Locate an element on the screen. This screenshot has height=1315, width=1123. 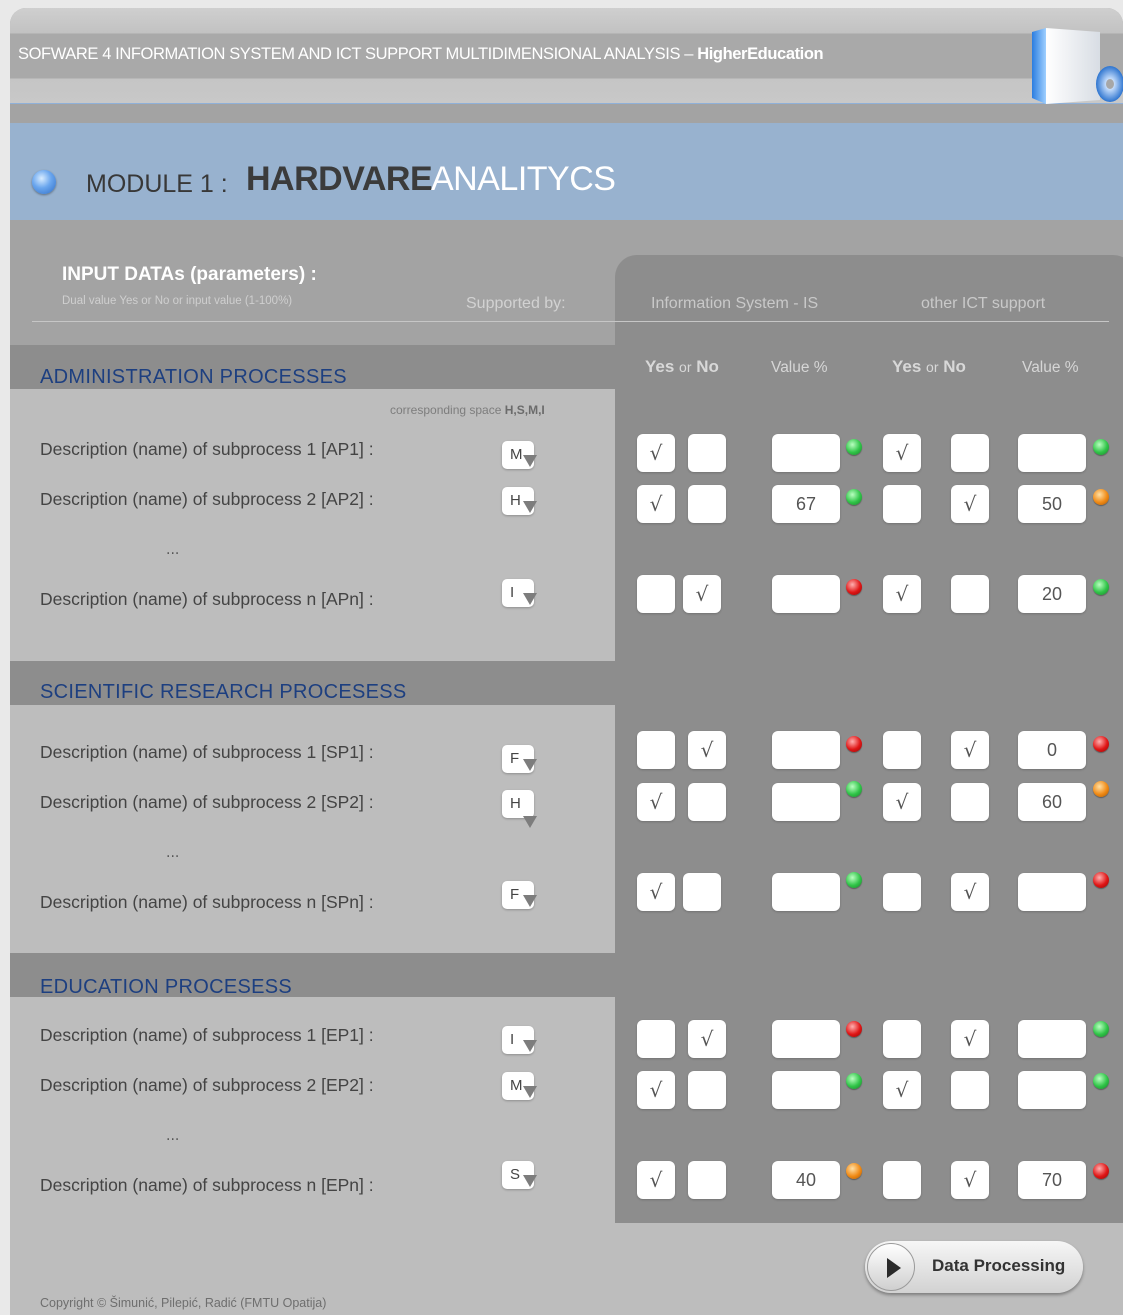
ict-value-input: 60 is located at coordinates (1052, 802).